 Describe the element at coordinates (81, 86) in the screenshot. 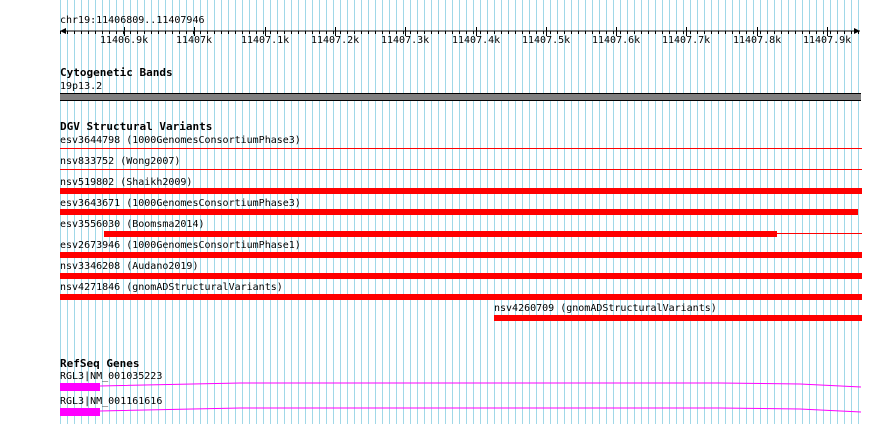

I see `cytoband-label: 19p13.2` at that location.